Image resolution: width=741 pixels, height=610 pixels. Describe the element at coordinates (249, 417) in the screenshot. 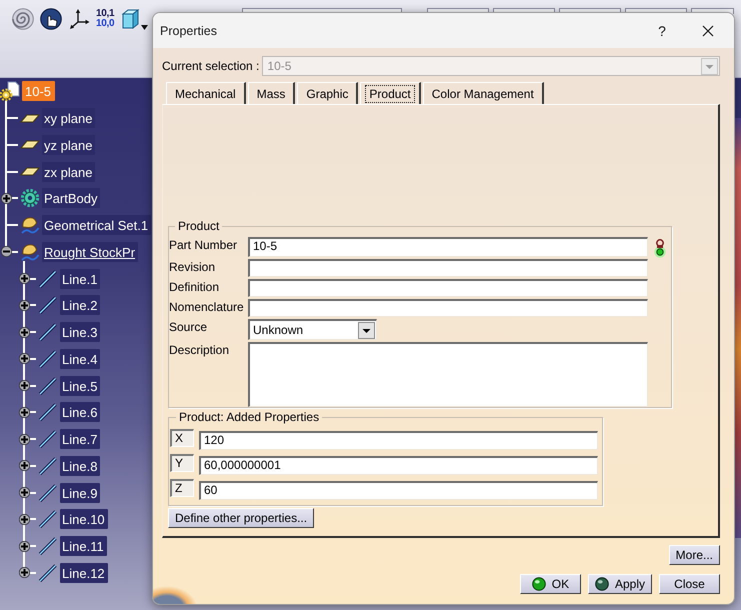

I see `group-title: Product: Added Properties` at that location.